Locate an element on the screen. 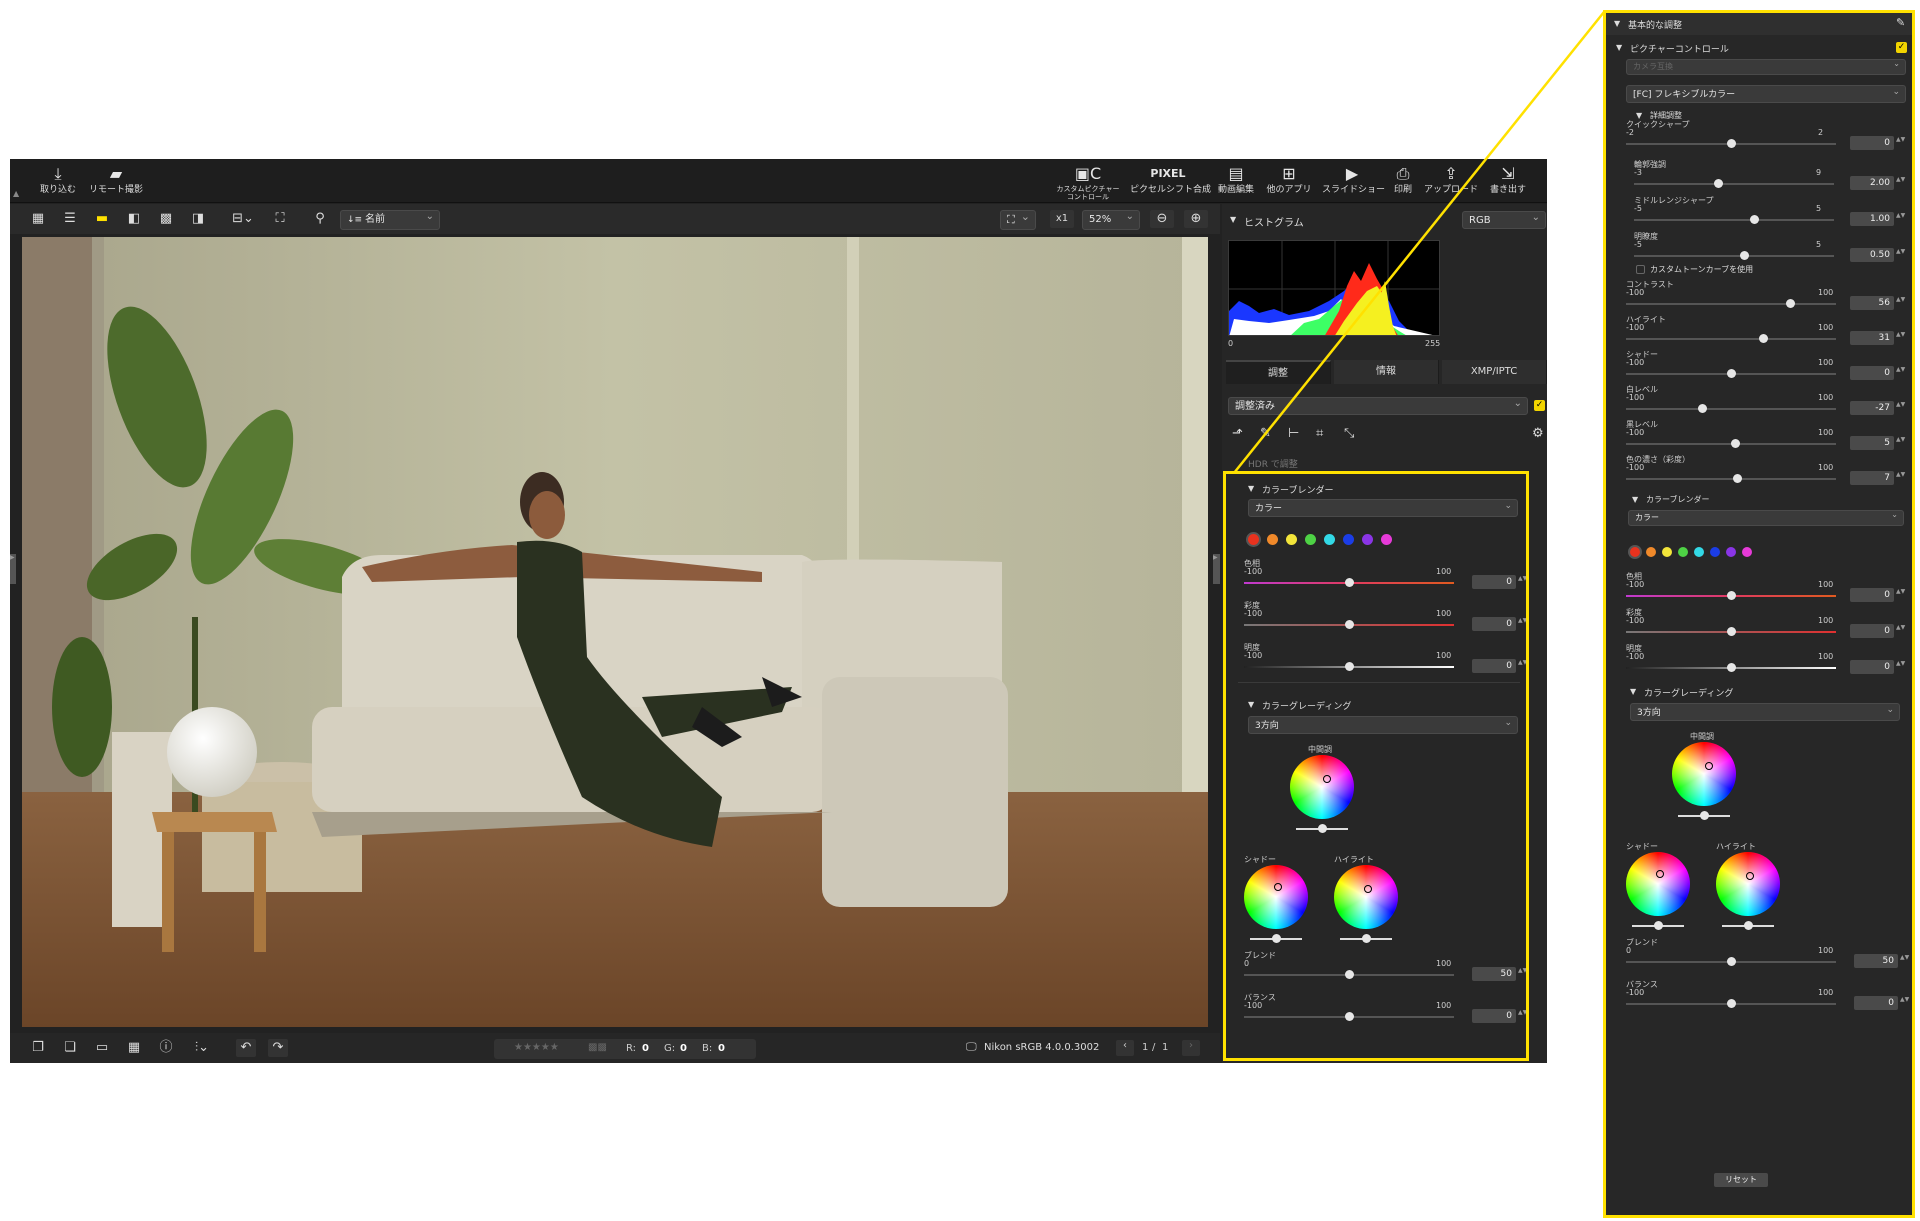 This screenshot has width=1920, height=1221. color-blender-toggle-icon: ▼ is located at coordinates (1635, 499).